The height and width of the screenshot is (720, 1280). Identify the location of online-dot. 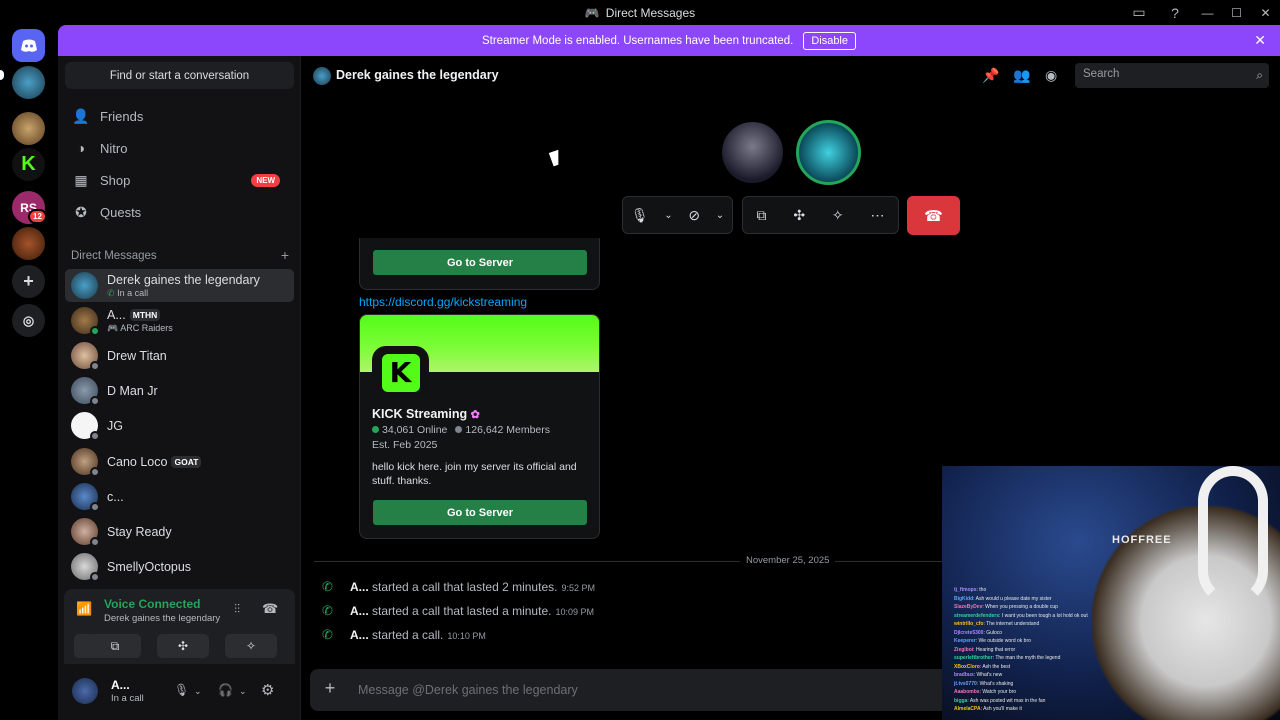
(375, 429).